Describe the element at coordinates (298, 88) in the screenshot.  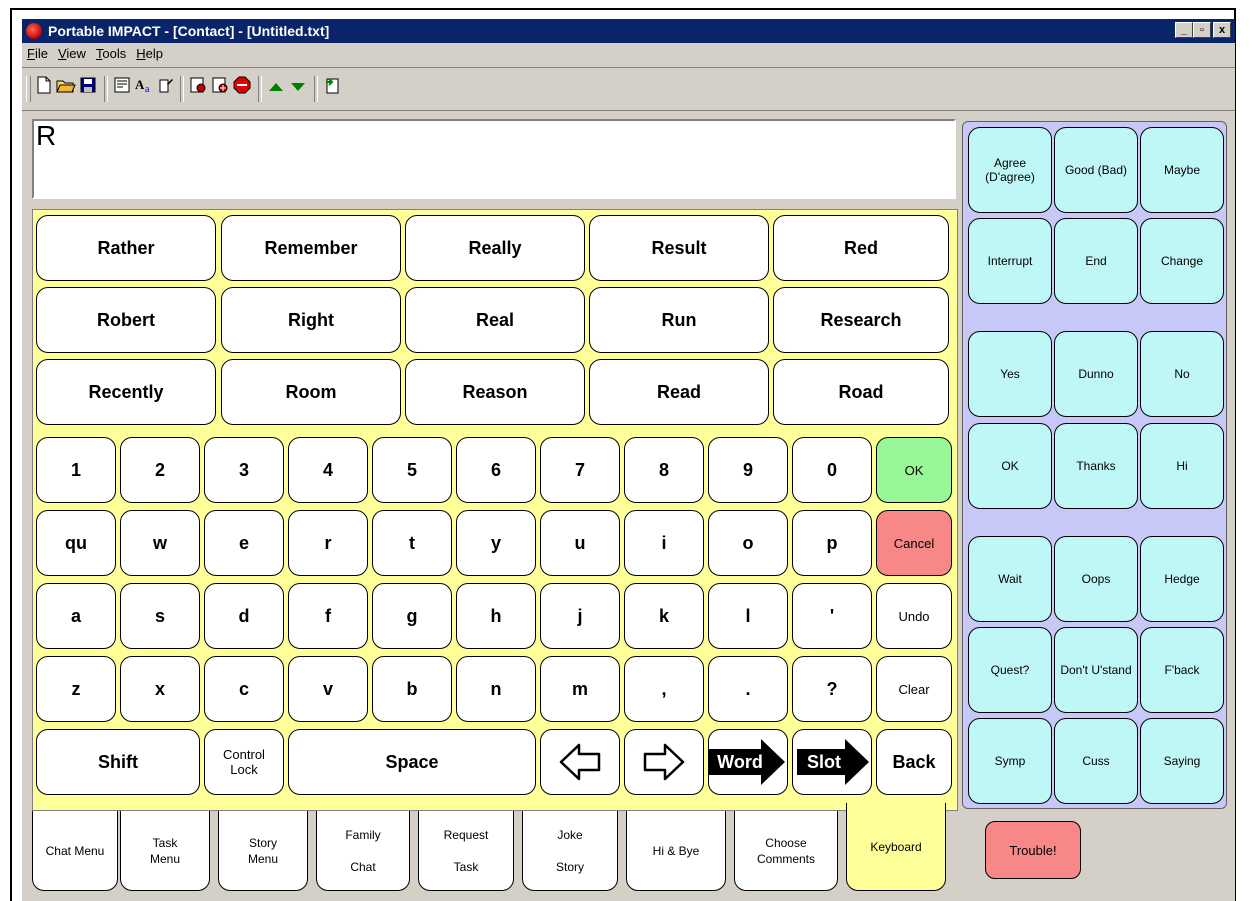
I see `down-arrow-icon` at that location.